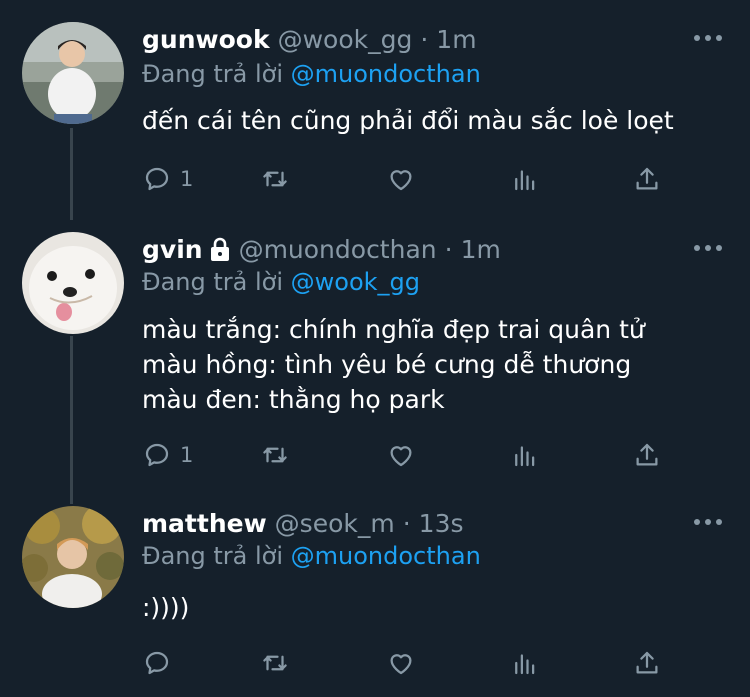 The width and height of the screenshot is (750, 697). What do you see at coordinates (166, 607) in the screenshot?
I see `tweet-text: :))))` at bounding box center [166, 607].